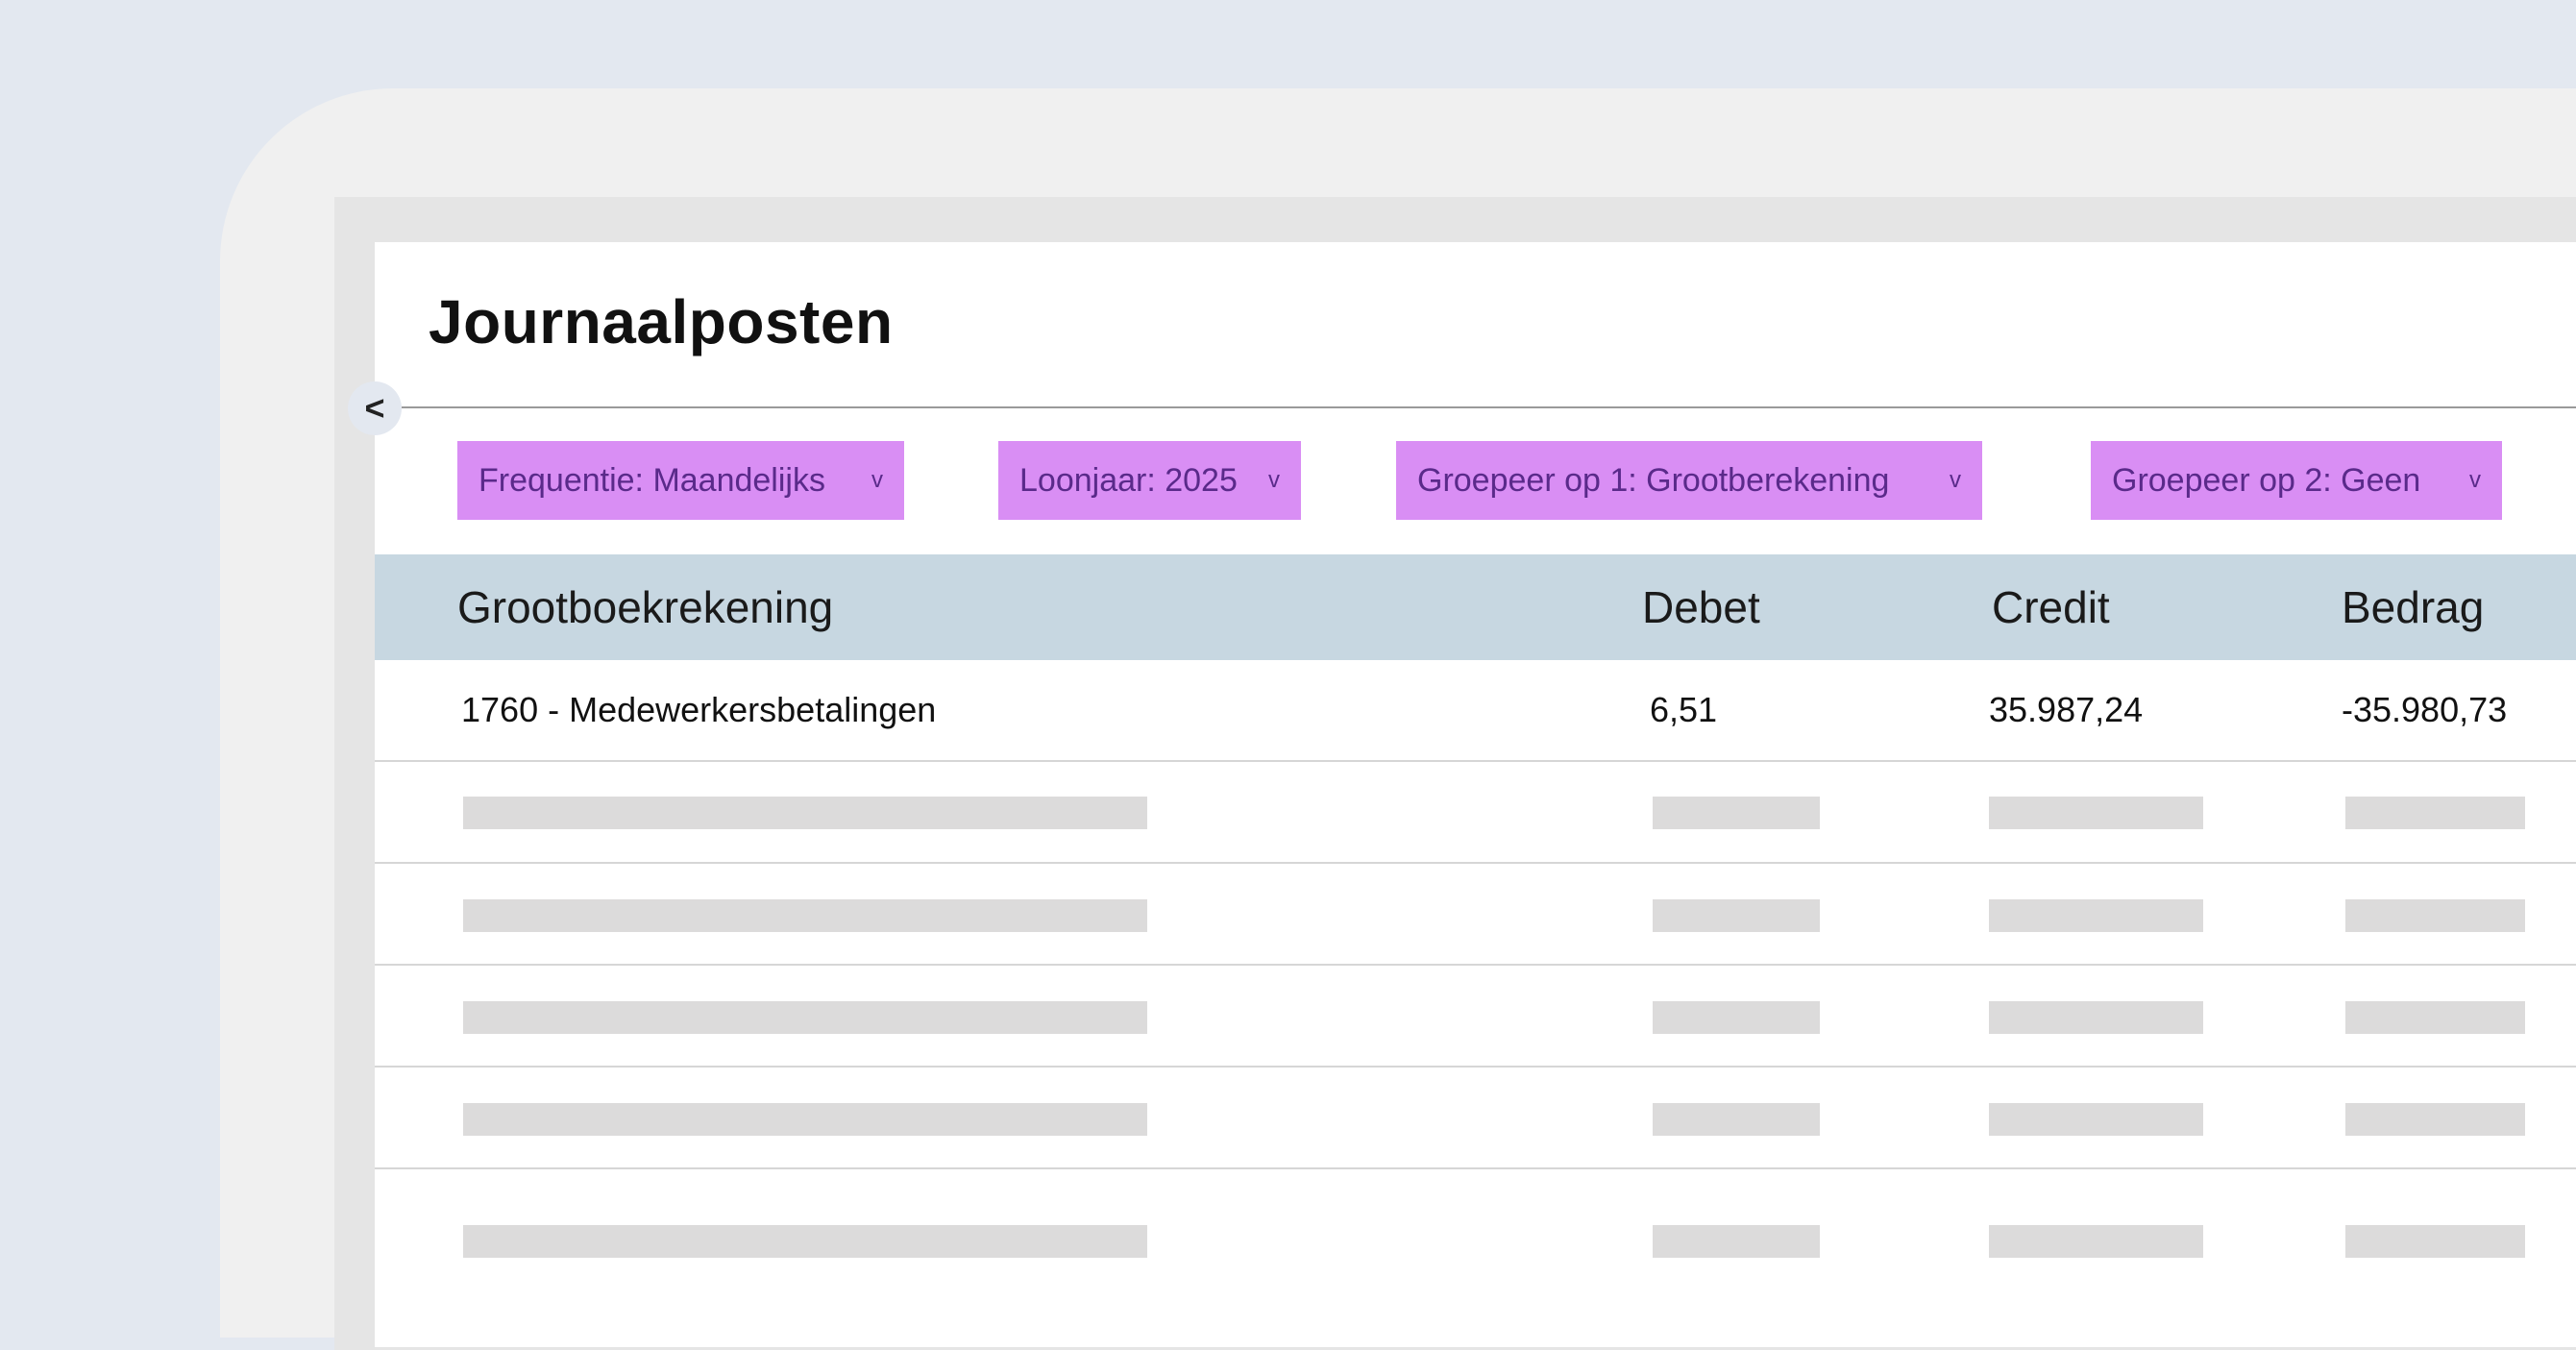 The height and width of the screenshot is (1350, 2576). Describe the element at coordinates (2266, 480) in the screenshot. I see `filter-group-by-2-label: Groepeer op 2: Geen` at that location.